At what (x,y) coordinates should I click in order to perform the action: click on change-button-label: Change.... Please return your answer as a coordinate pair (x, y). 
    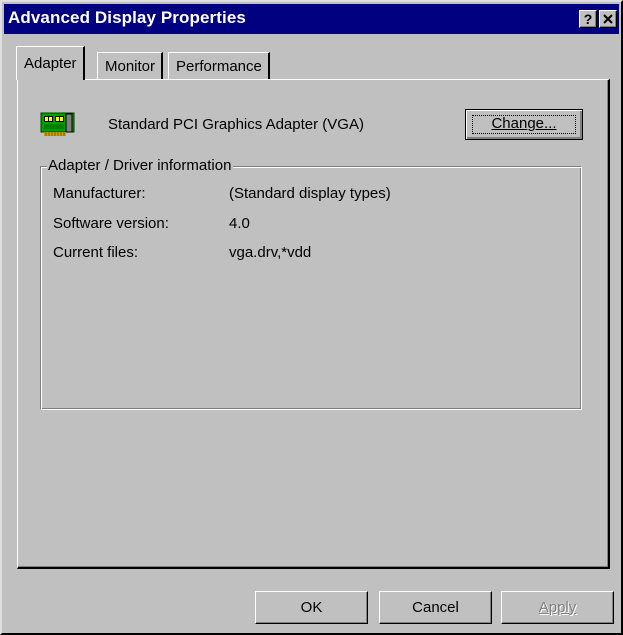
    Looking at the image, I should click on (524, 123).